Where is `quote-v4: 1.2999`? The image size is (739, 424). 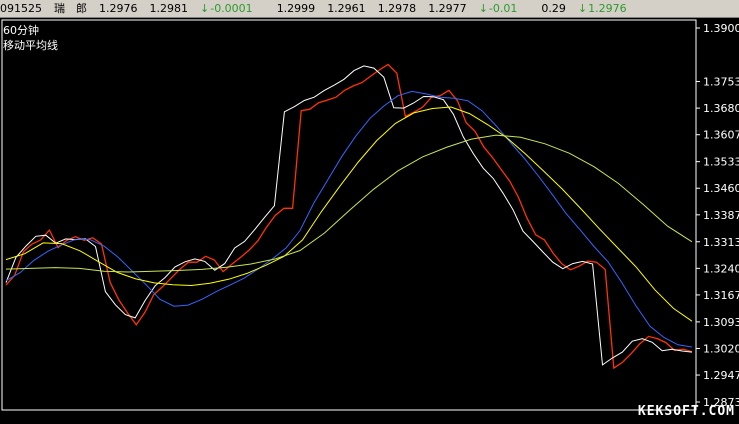 quote-v4: 1.2999 is located at coordinates (296, 8).